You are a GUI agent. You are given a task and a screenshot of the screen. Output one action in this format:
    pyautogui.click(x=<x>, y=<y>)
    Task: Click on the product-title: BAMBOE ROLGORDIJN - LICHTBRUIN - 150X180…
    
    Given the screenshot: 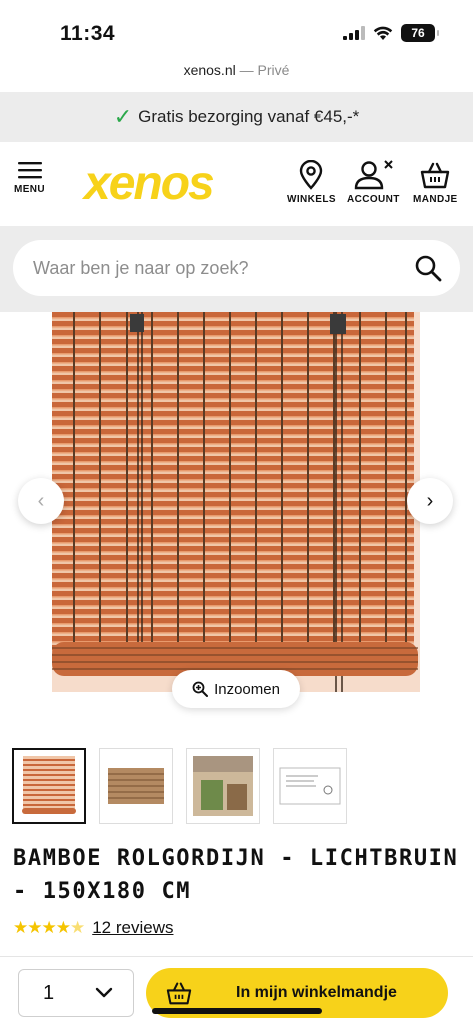 What is the action you would take?
    pyautogui.click(x=236, y=875)
    